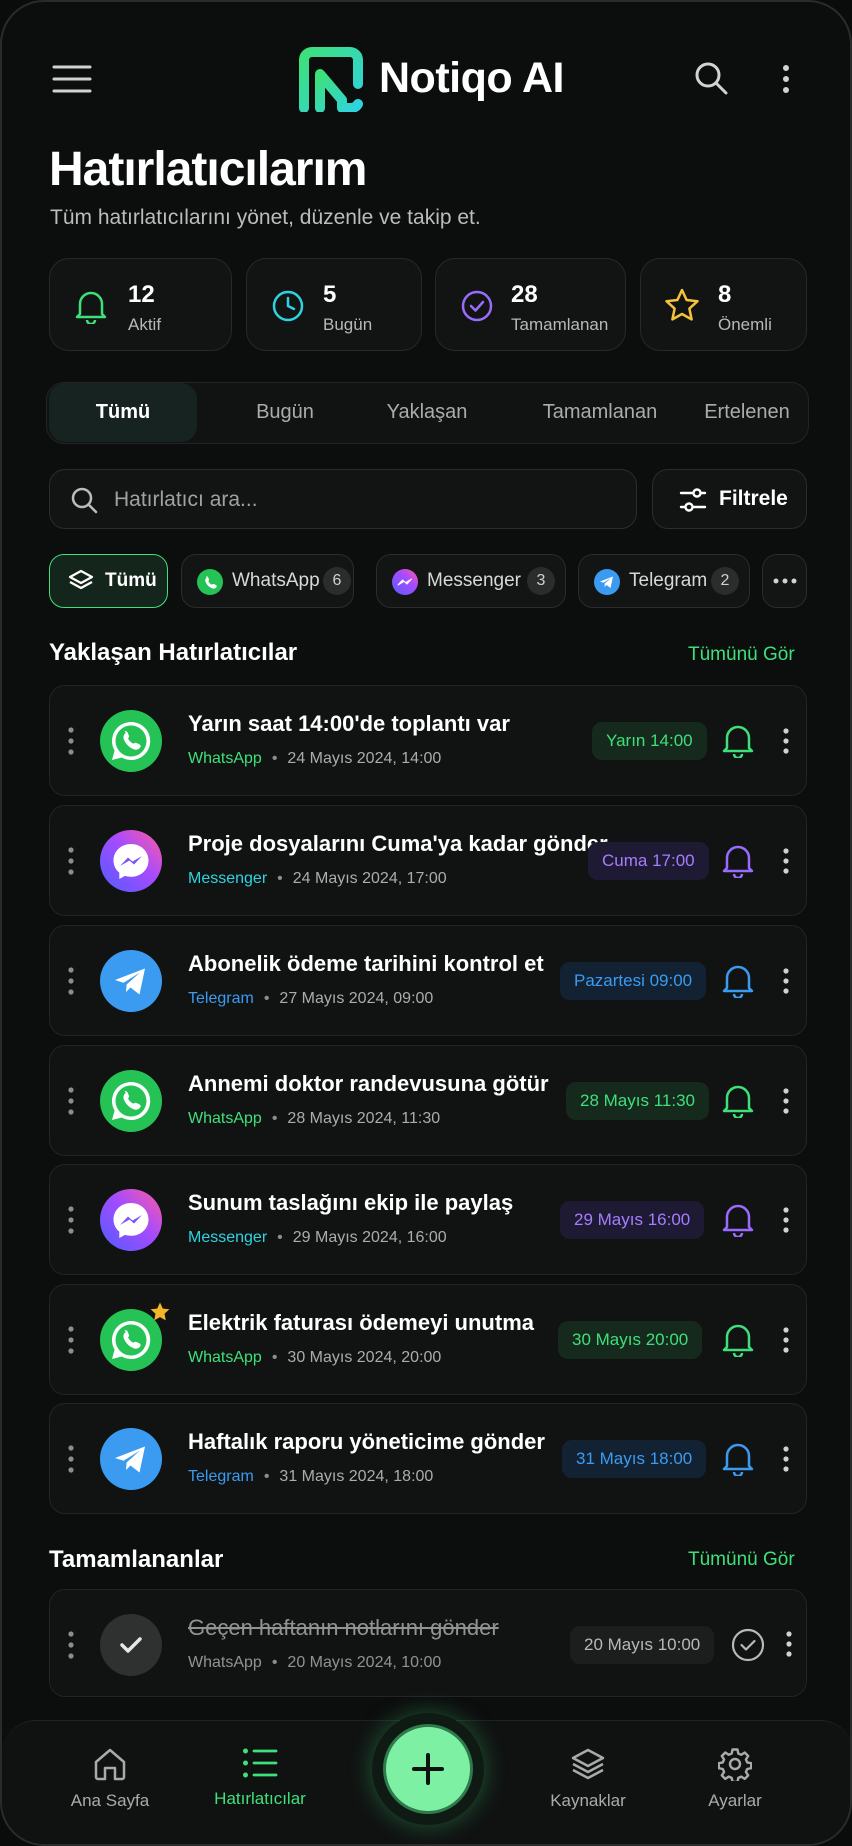 The height and width of the screenshot is (1846, 852). I want to click on gear-icon, so click(735, 1764).